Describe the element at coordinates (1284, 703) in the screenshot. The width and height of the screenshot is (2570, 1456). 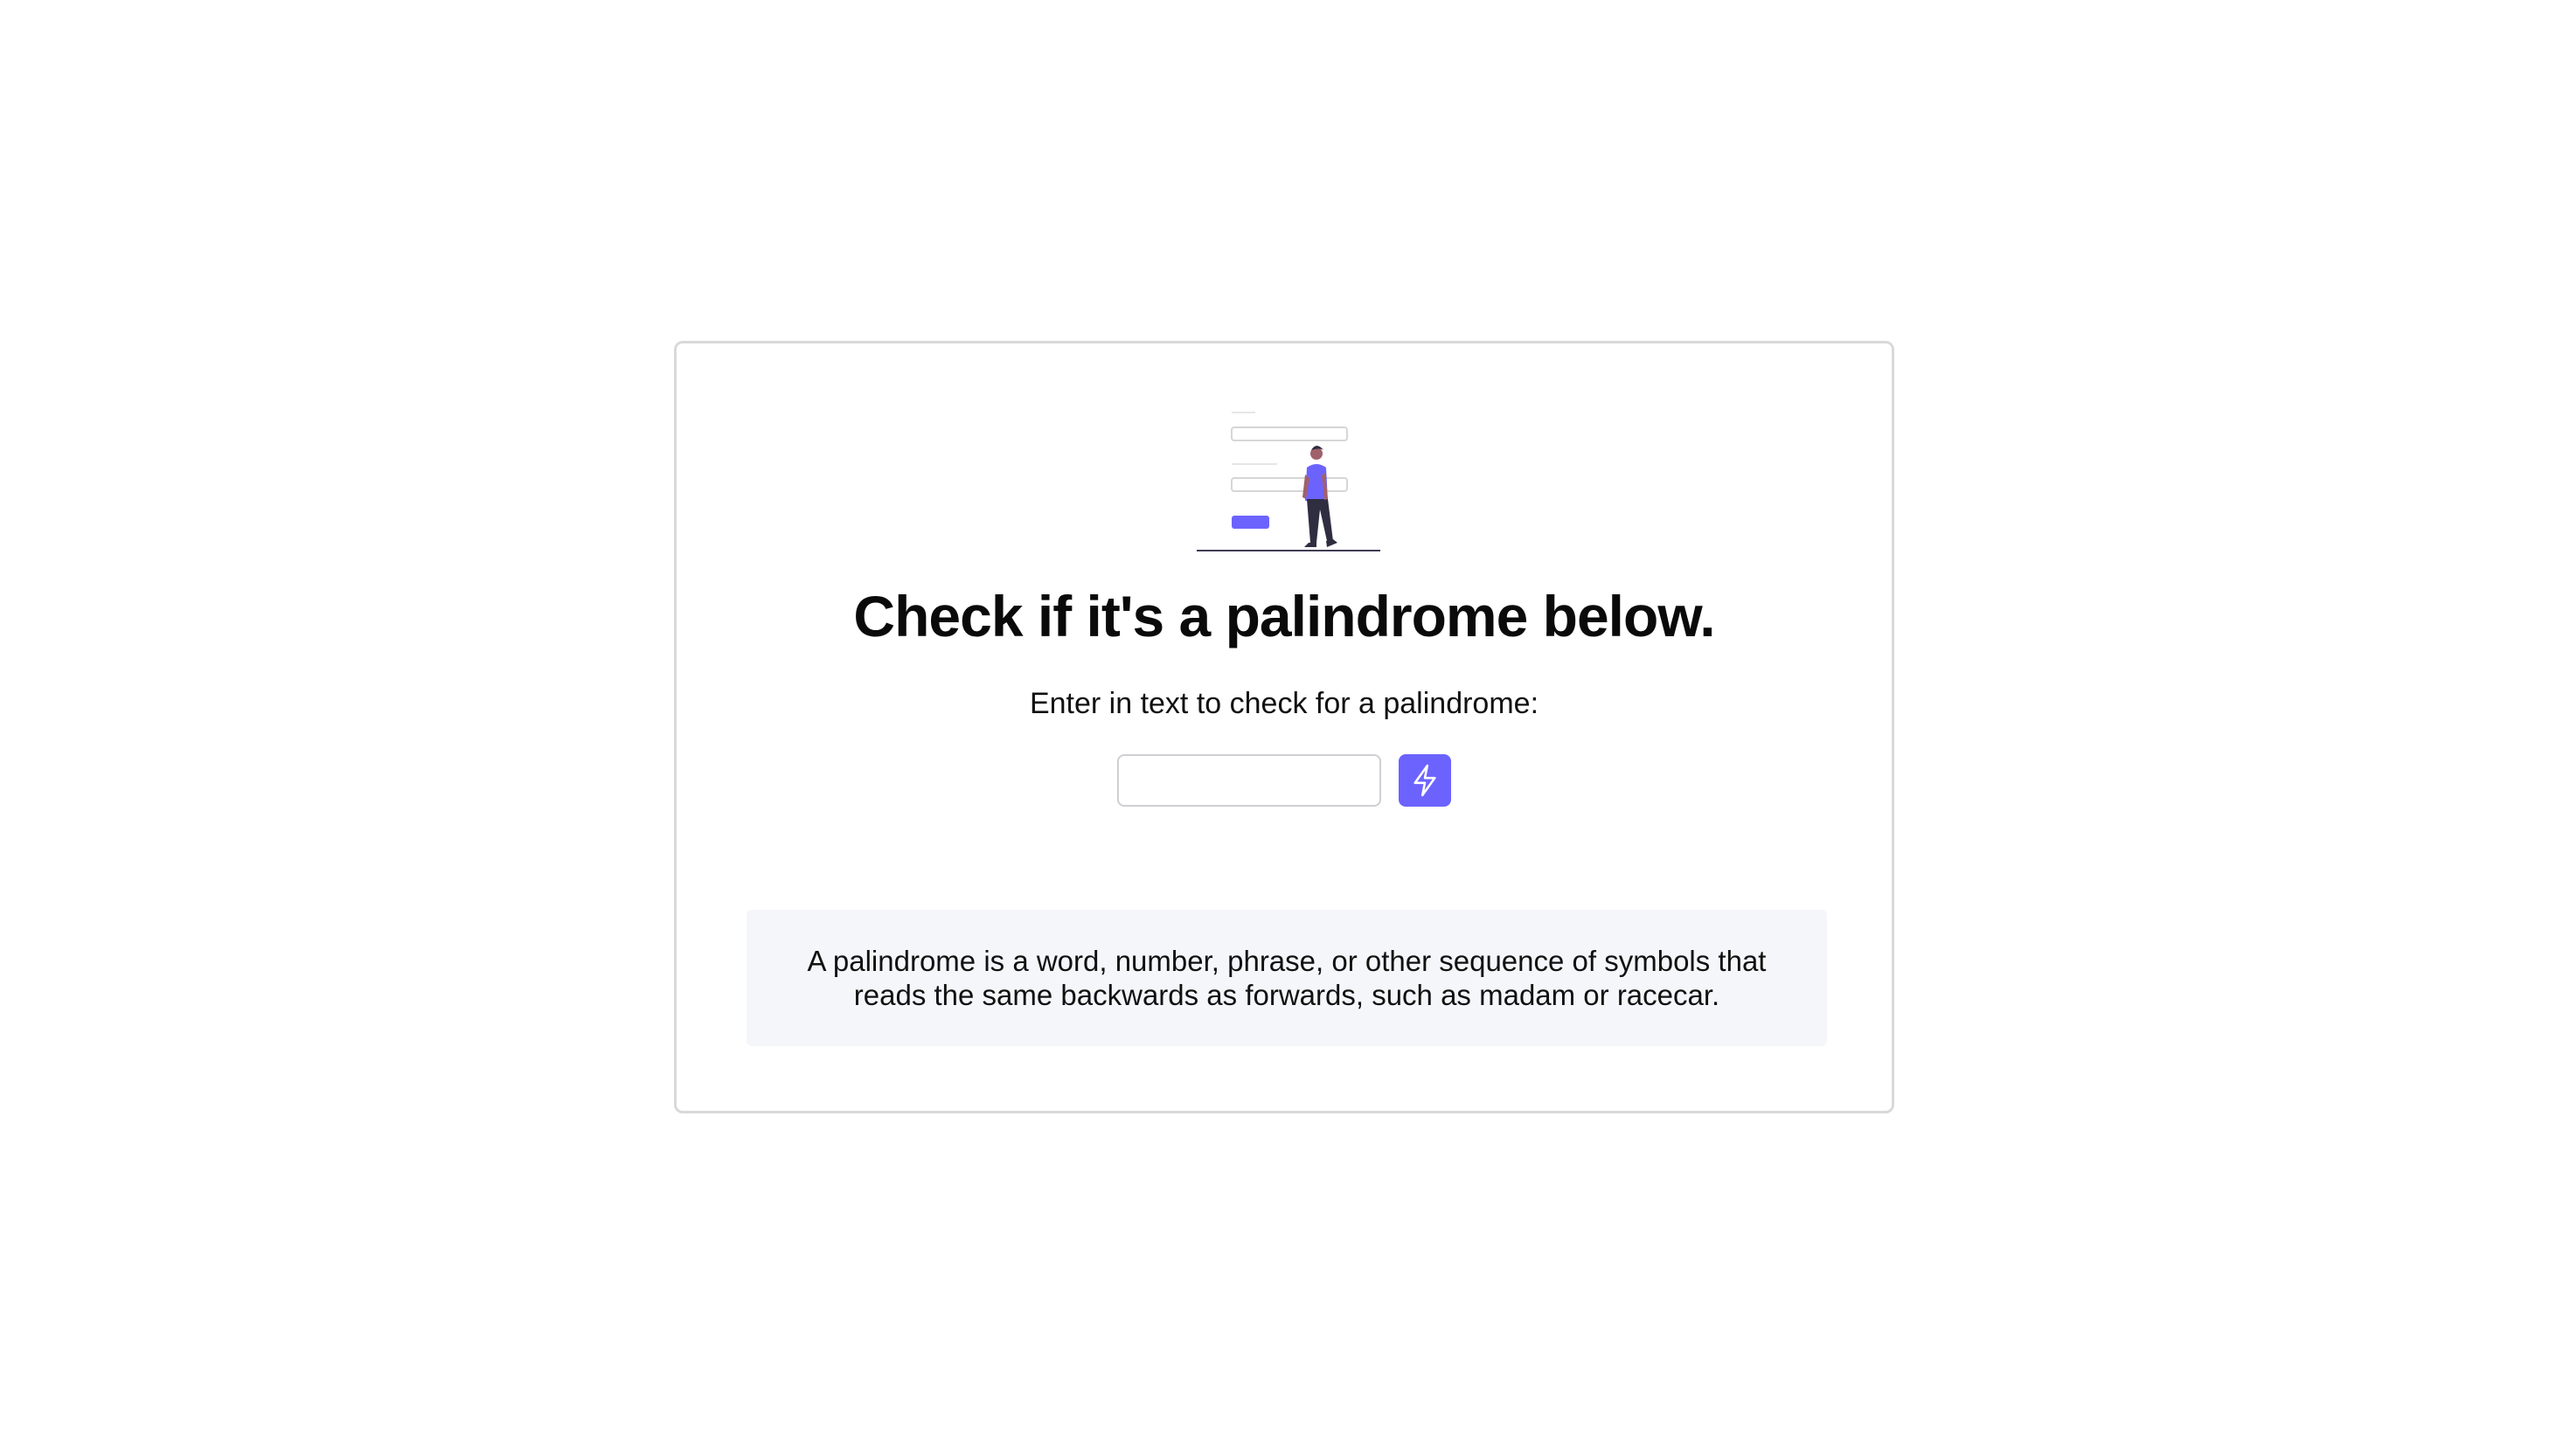
I see `input-prompt: Enter in text to check for a palindrome:` at that location.